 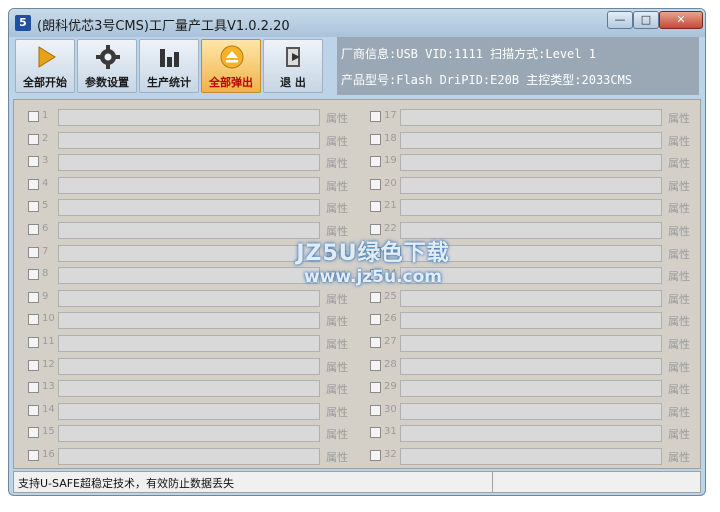 I want to click on watermark-url: www.jz5u.com, so click(x=373, y=277).